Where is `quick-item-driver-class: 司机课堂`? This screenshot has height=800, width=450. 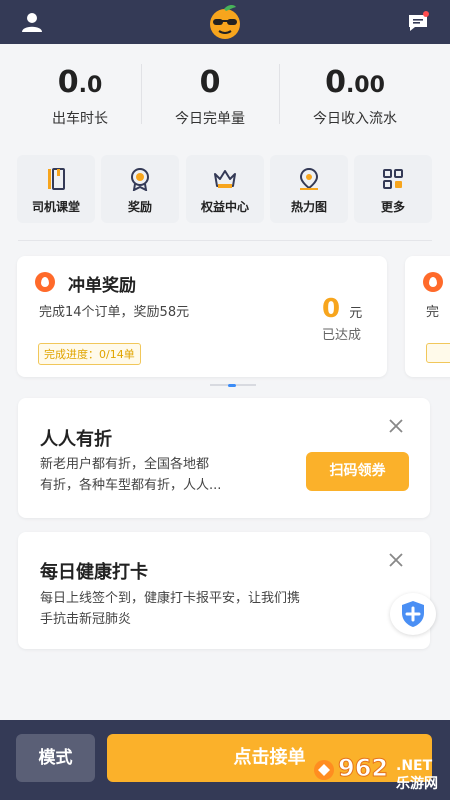
quick-item-driver-class: 司机课堂 is located at coordinates (56, 189).